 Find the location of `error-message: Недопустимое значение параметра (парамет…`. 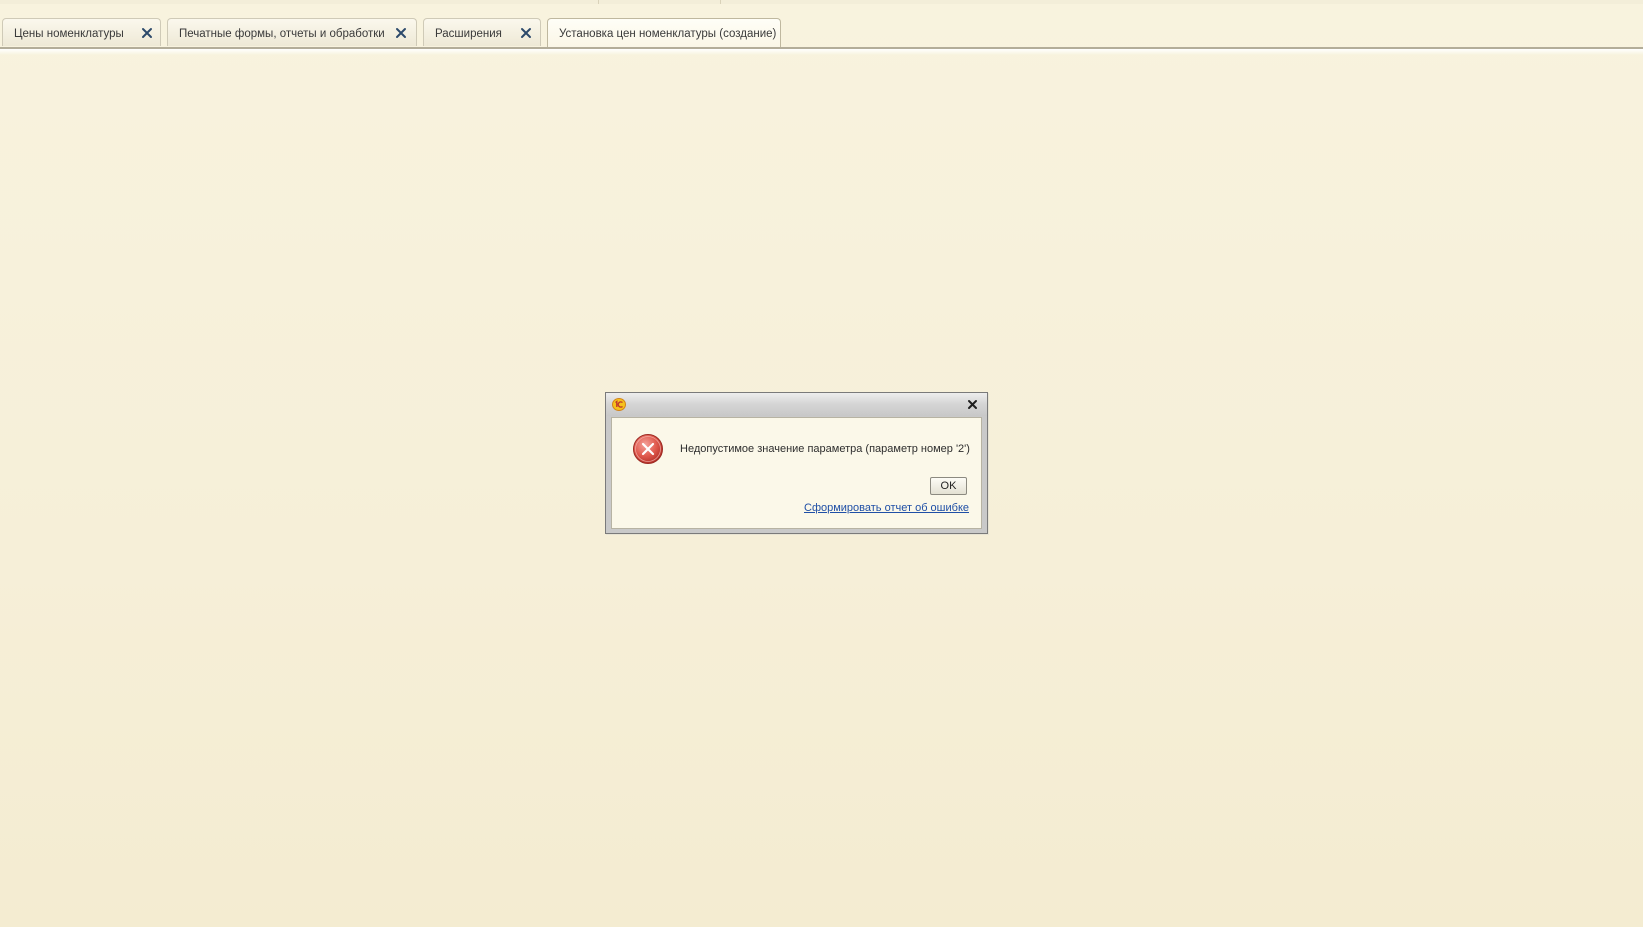

error-message: Недопустимое значение параметра (парамет… is located at coordinates (825, 449).